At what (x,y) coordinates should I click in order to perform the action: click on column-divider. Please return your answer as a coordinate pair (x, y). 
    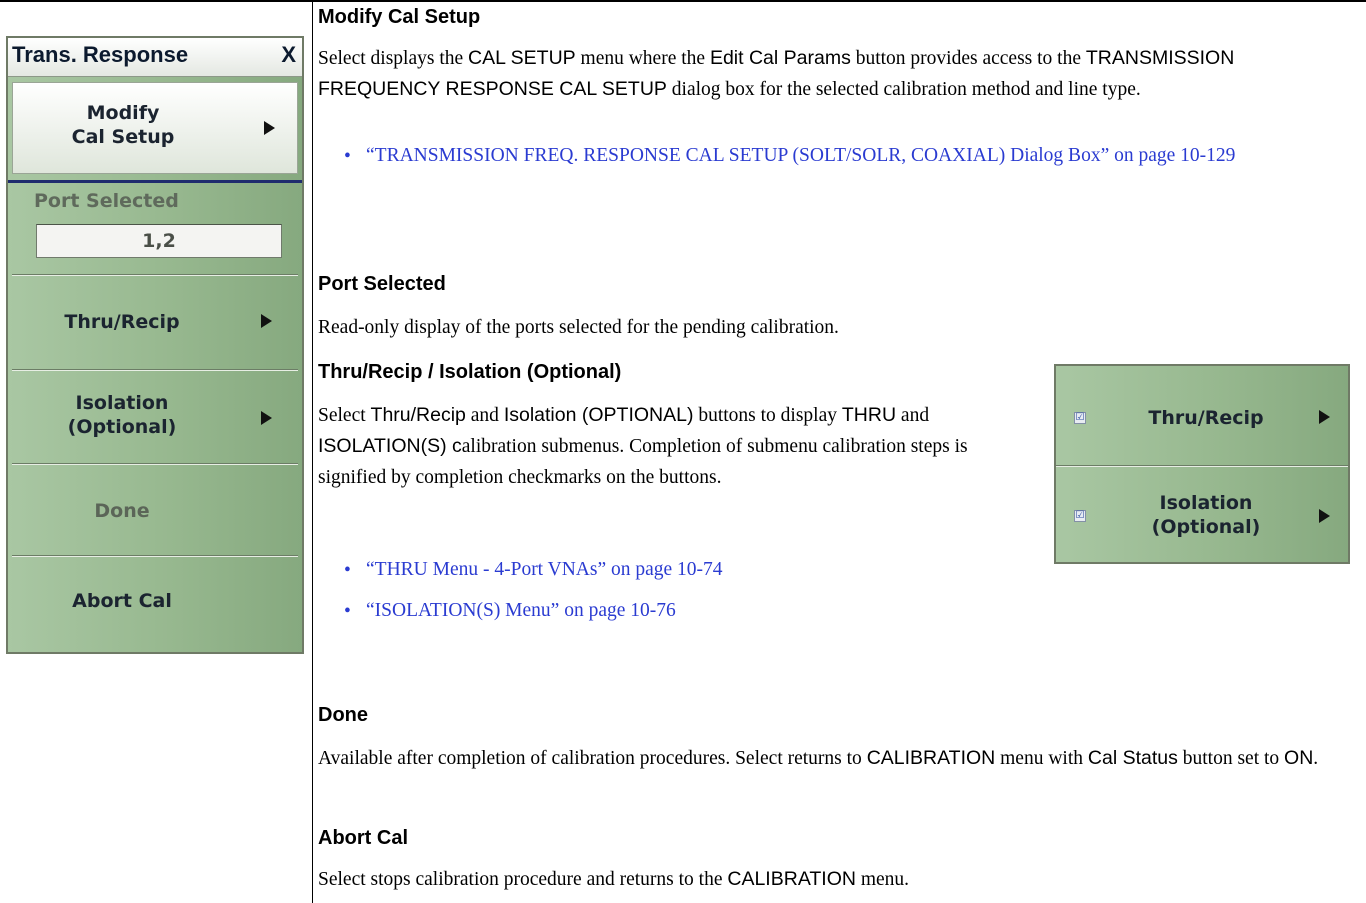
    Looking at the image, I should click on (312, 451).